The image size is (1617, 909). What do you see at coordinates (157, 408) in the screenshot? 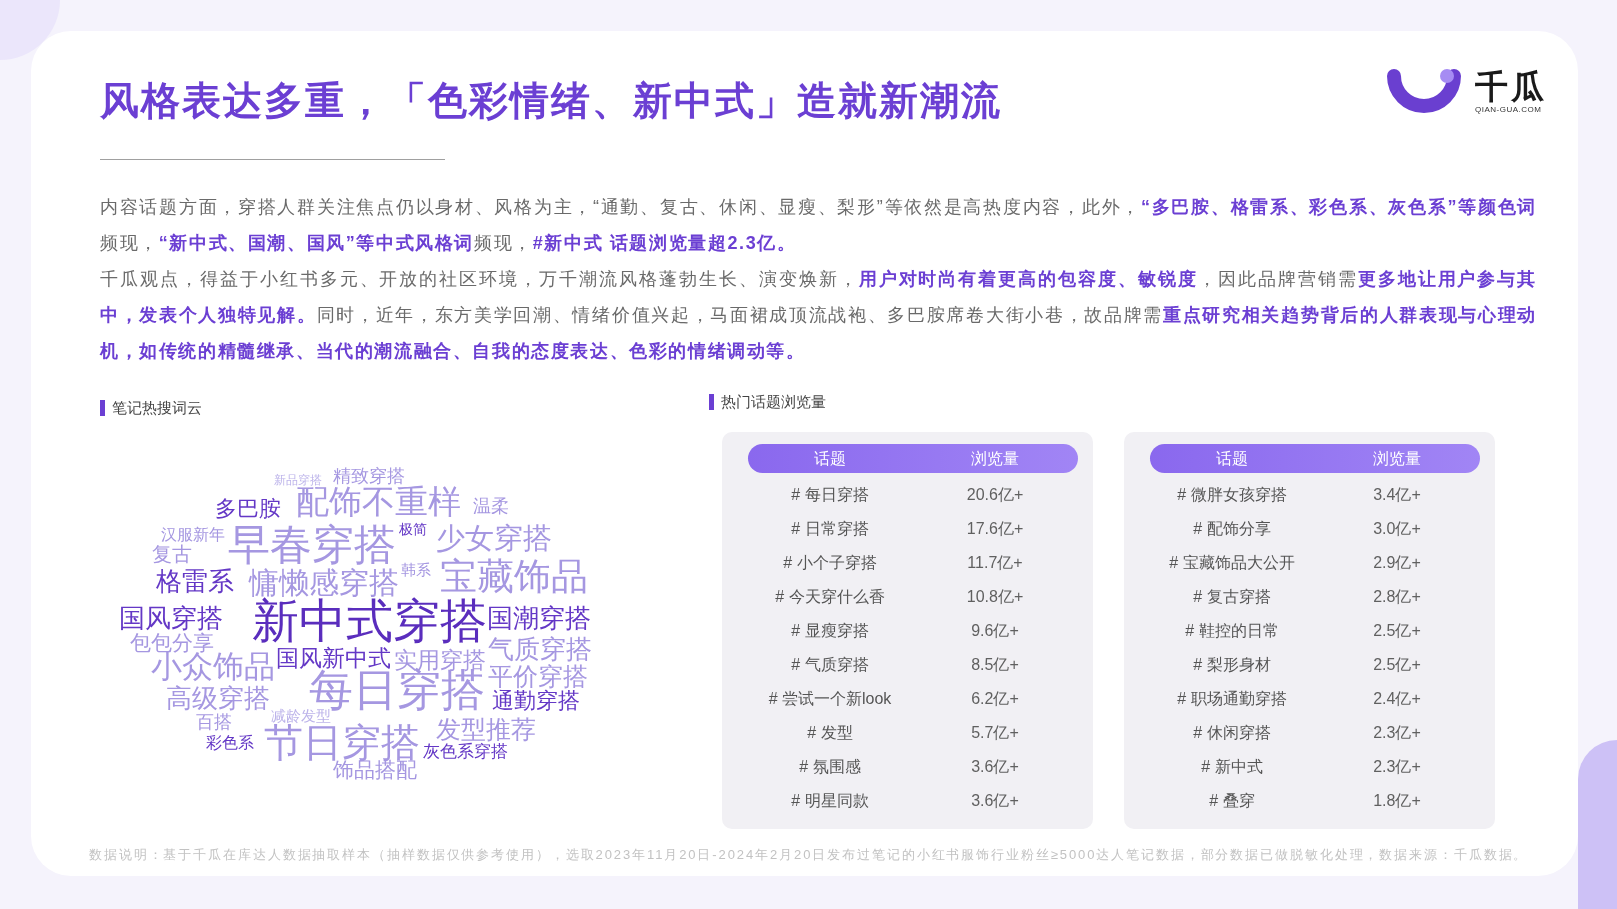
I see `section-title: 笔记热搜词云` at bounding box center [157, 408].